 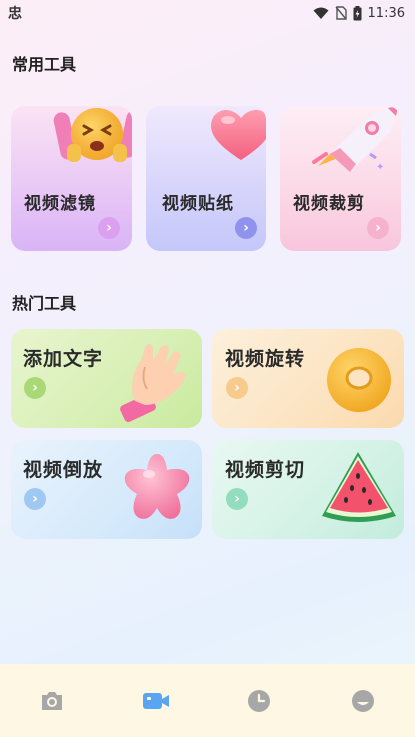 What do you see at coordinates (207, 13) in the screenshot?
I see `status-bar: 忠 11:36` at bounding box center [207, 13].